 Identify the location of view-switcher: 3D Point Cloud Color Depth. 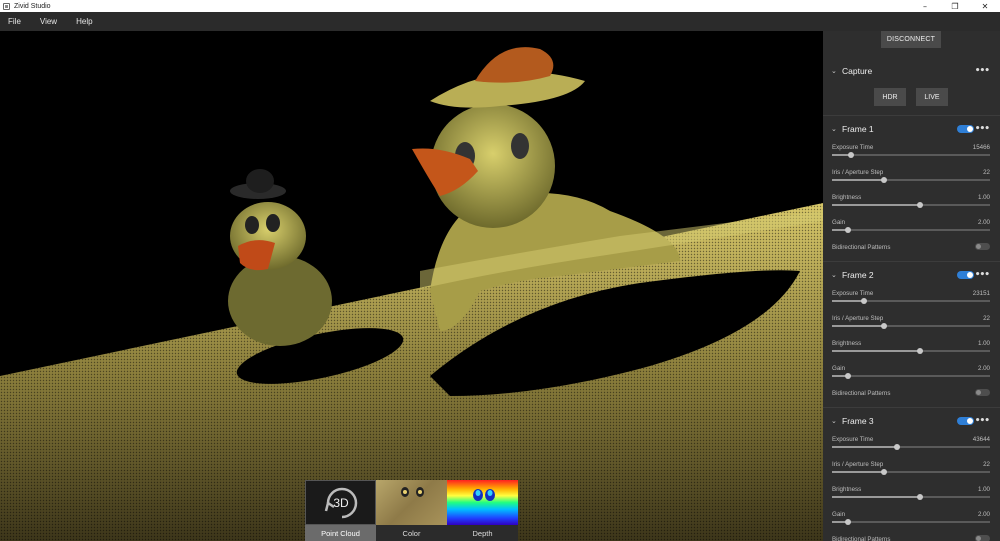
(411, 510).